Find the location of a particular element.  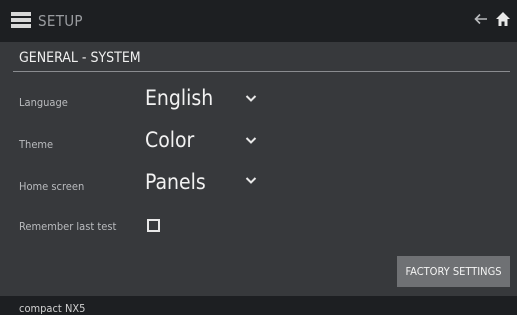

hamburger-menu-icon is located at coordinates (21, 20).